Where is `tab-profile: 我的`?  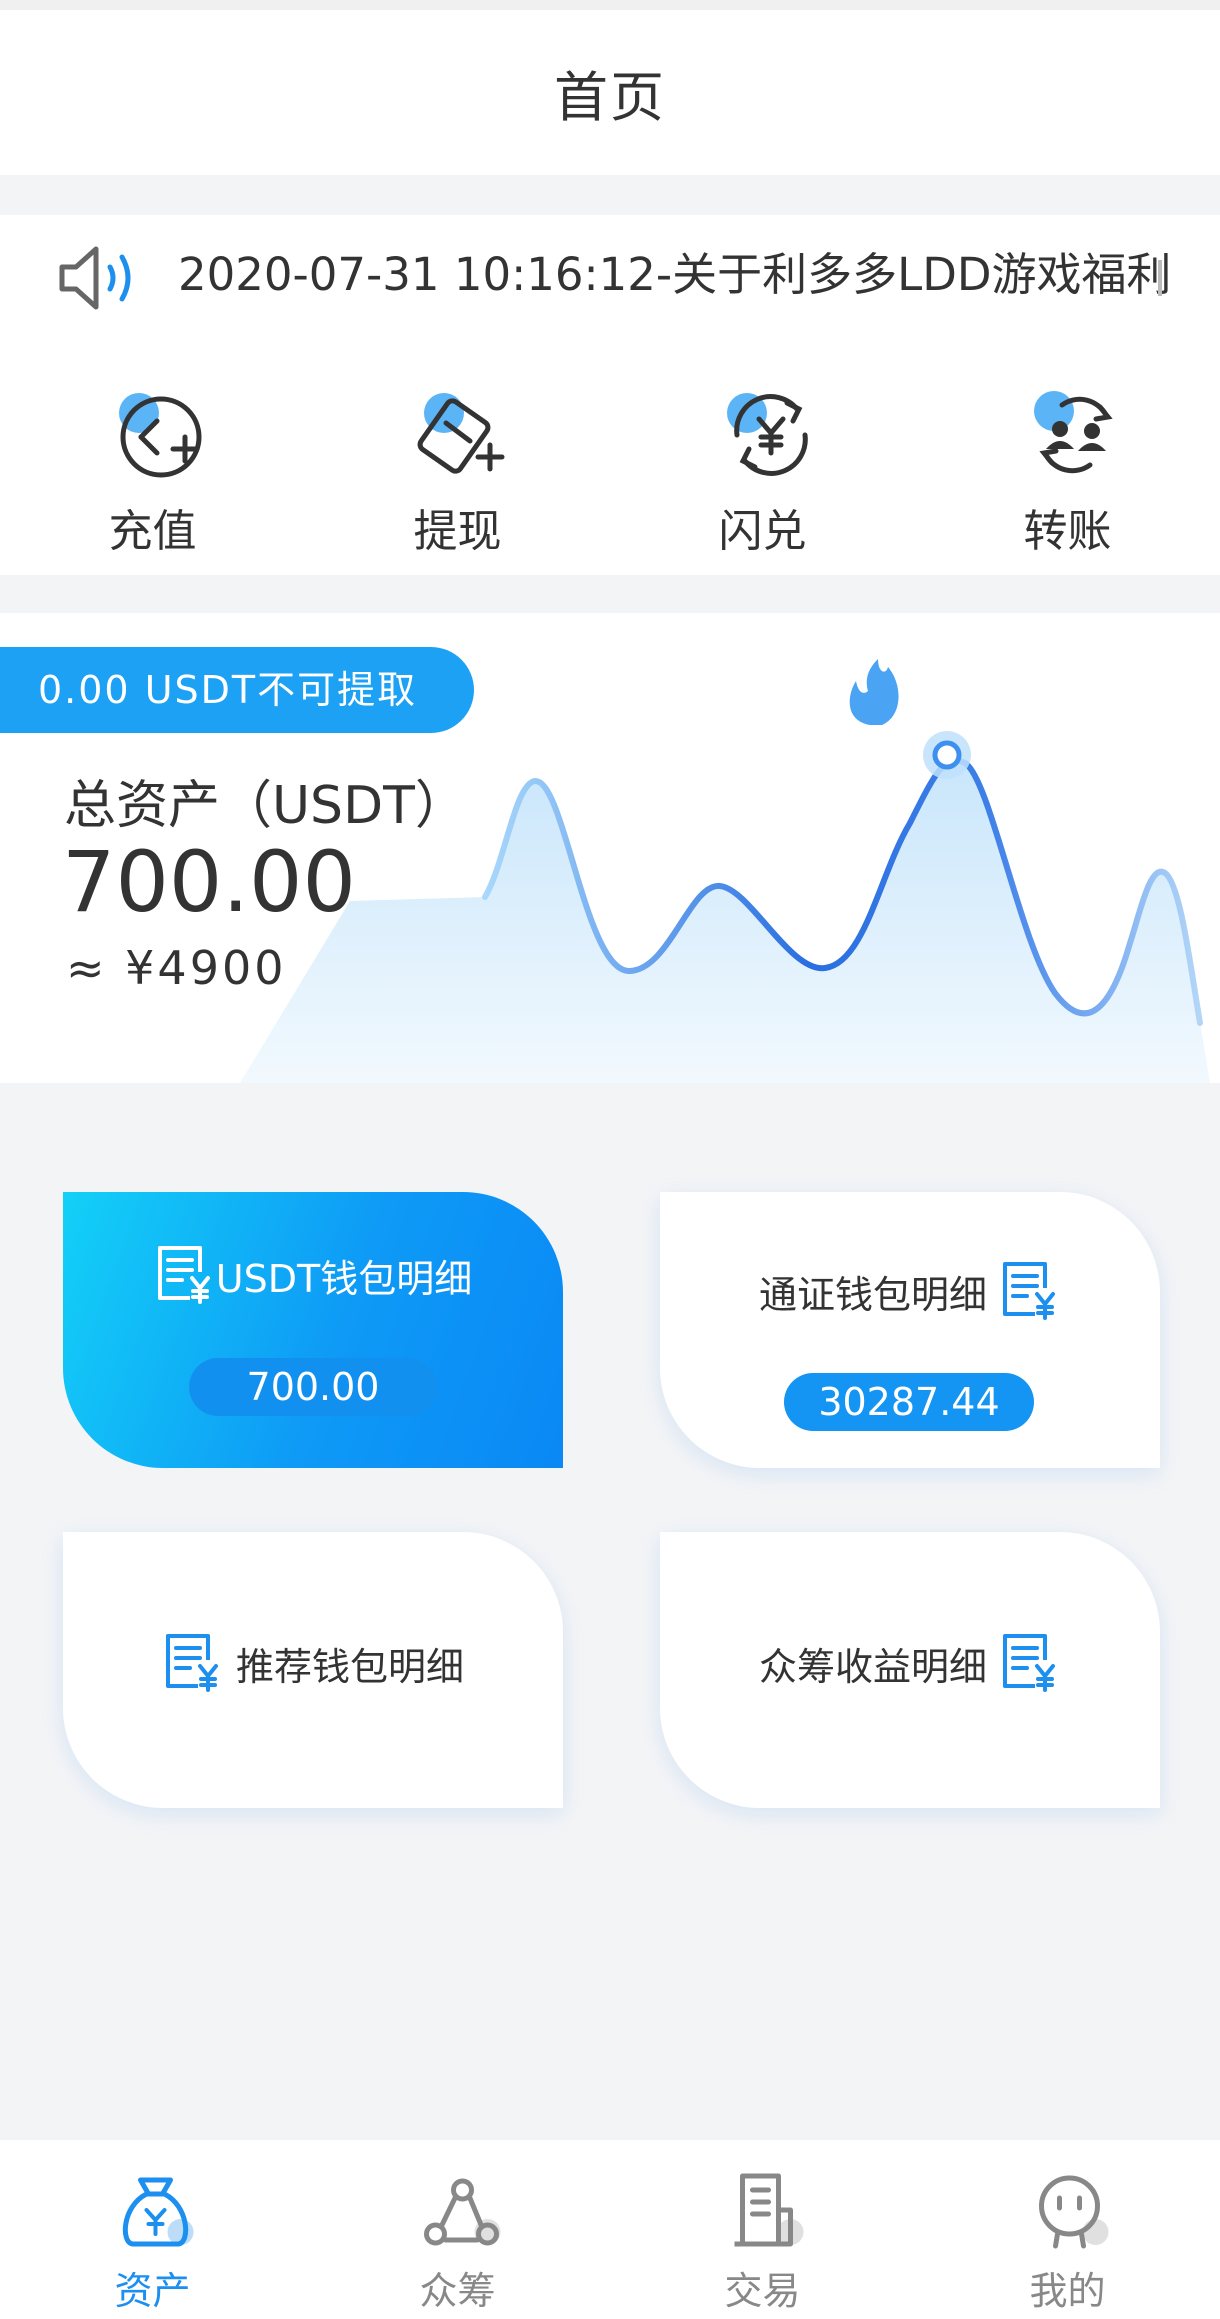
tab-profile: 我的 is located at coordinates (1067, 2229).